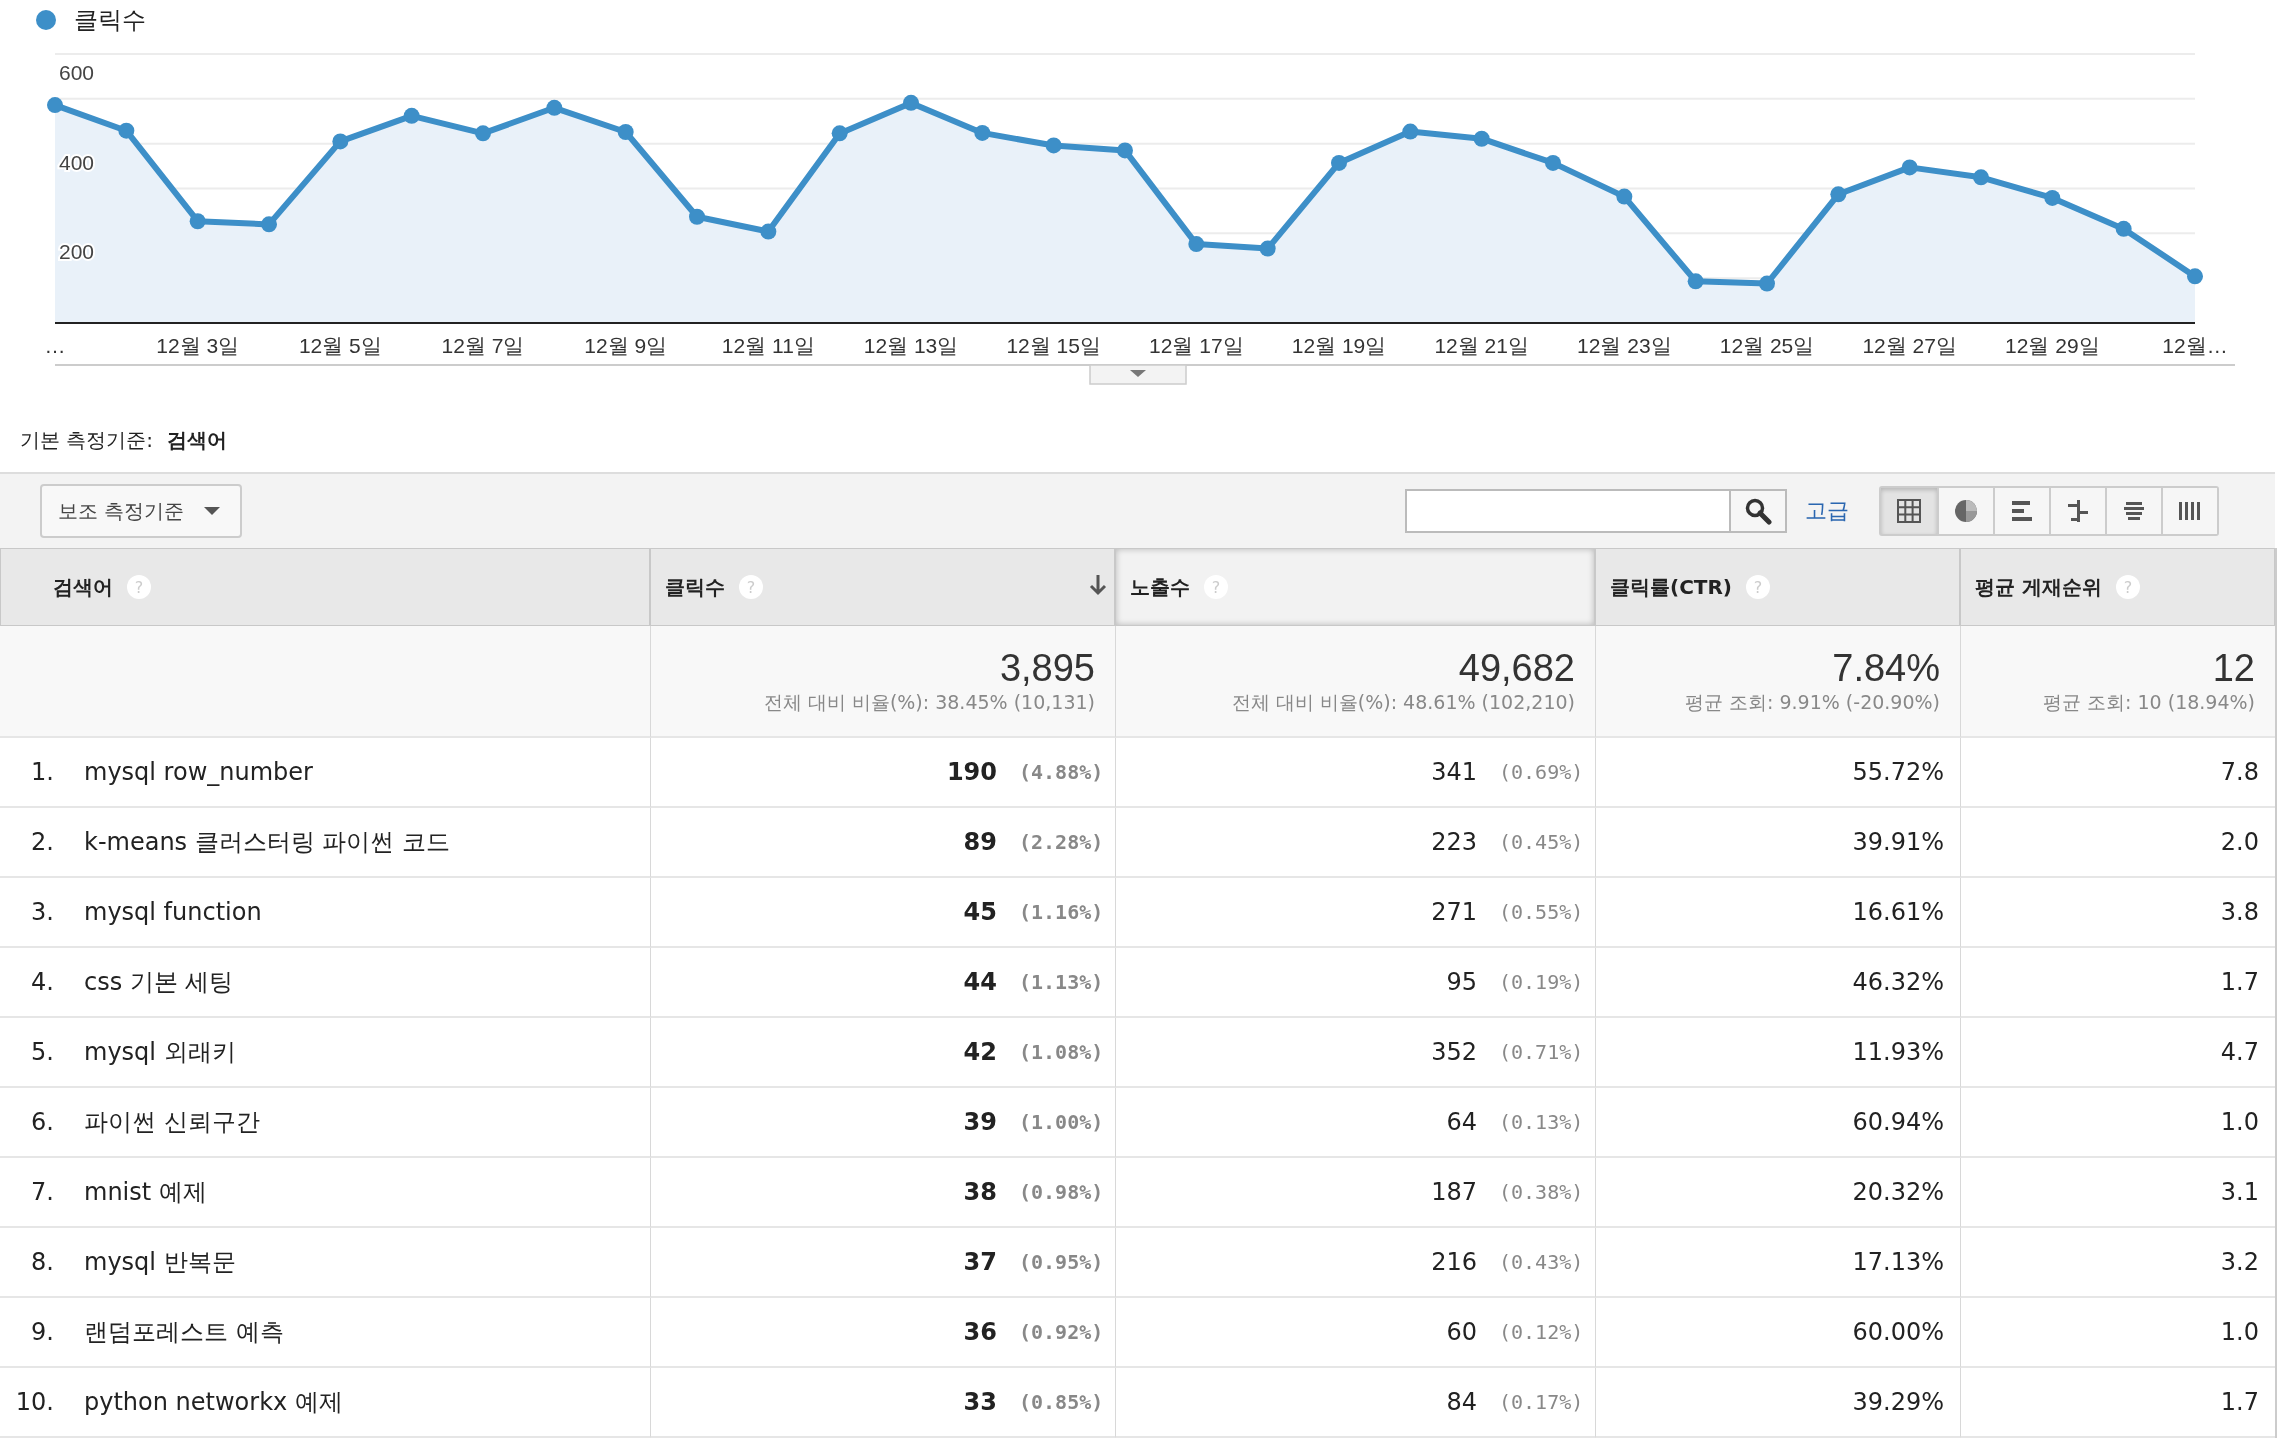 The height and width of the screenshot is (1442, 2294). Describe the element at coordinates (110, 20) in the screenshot. I see `legend-label: 클릭수` at that location.